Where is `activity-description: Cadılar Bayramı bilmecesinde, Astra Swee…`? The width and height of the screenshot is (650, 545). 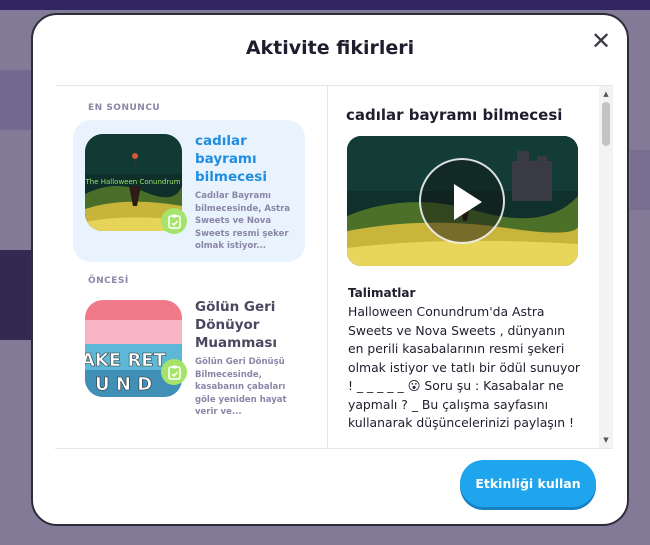
activity-description: Cadılar Bayramı bilmecesinde, Astra Swee… is located at coordinates (243, 221).